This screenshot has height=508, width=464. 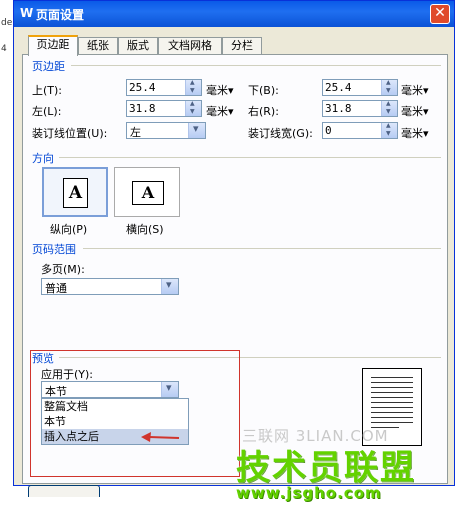 What do you see at coordinates (98, 46) in the screenshot?
I see `tab-paper: 纸张` at bounding box center [98, 46].